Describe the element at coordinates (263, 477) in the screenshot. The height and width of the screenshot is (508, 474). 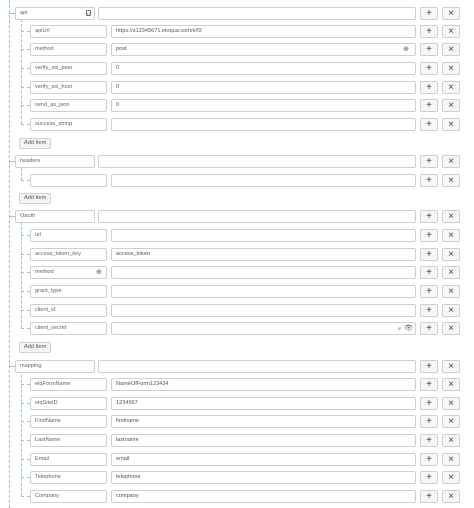
I see `row-value-field: telephone` at that location.